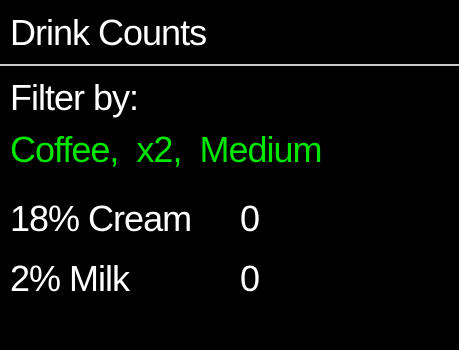 This screenshot has height=350, width=459. I want to click on filter-value: Coffee, x2, Medium, so click(166, 150).